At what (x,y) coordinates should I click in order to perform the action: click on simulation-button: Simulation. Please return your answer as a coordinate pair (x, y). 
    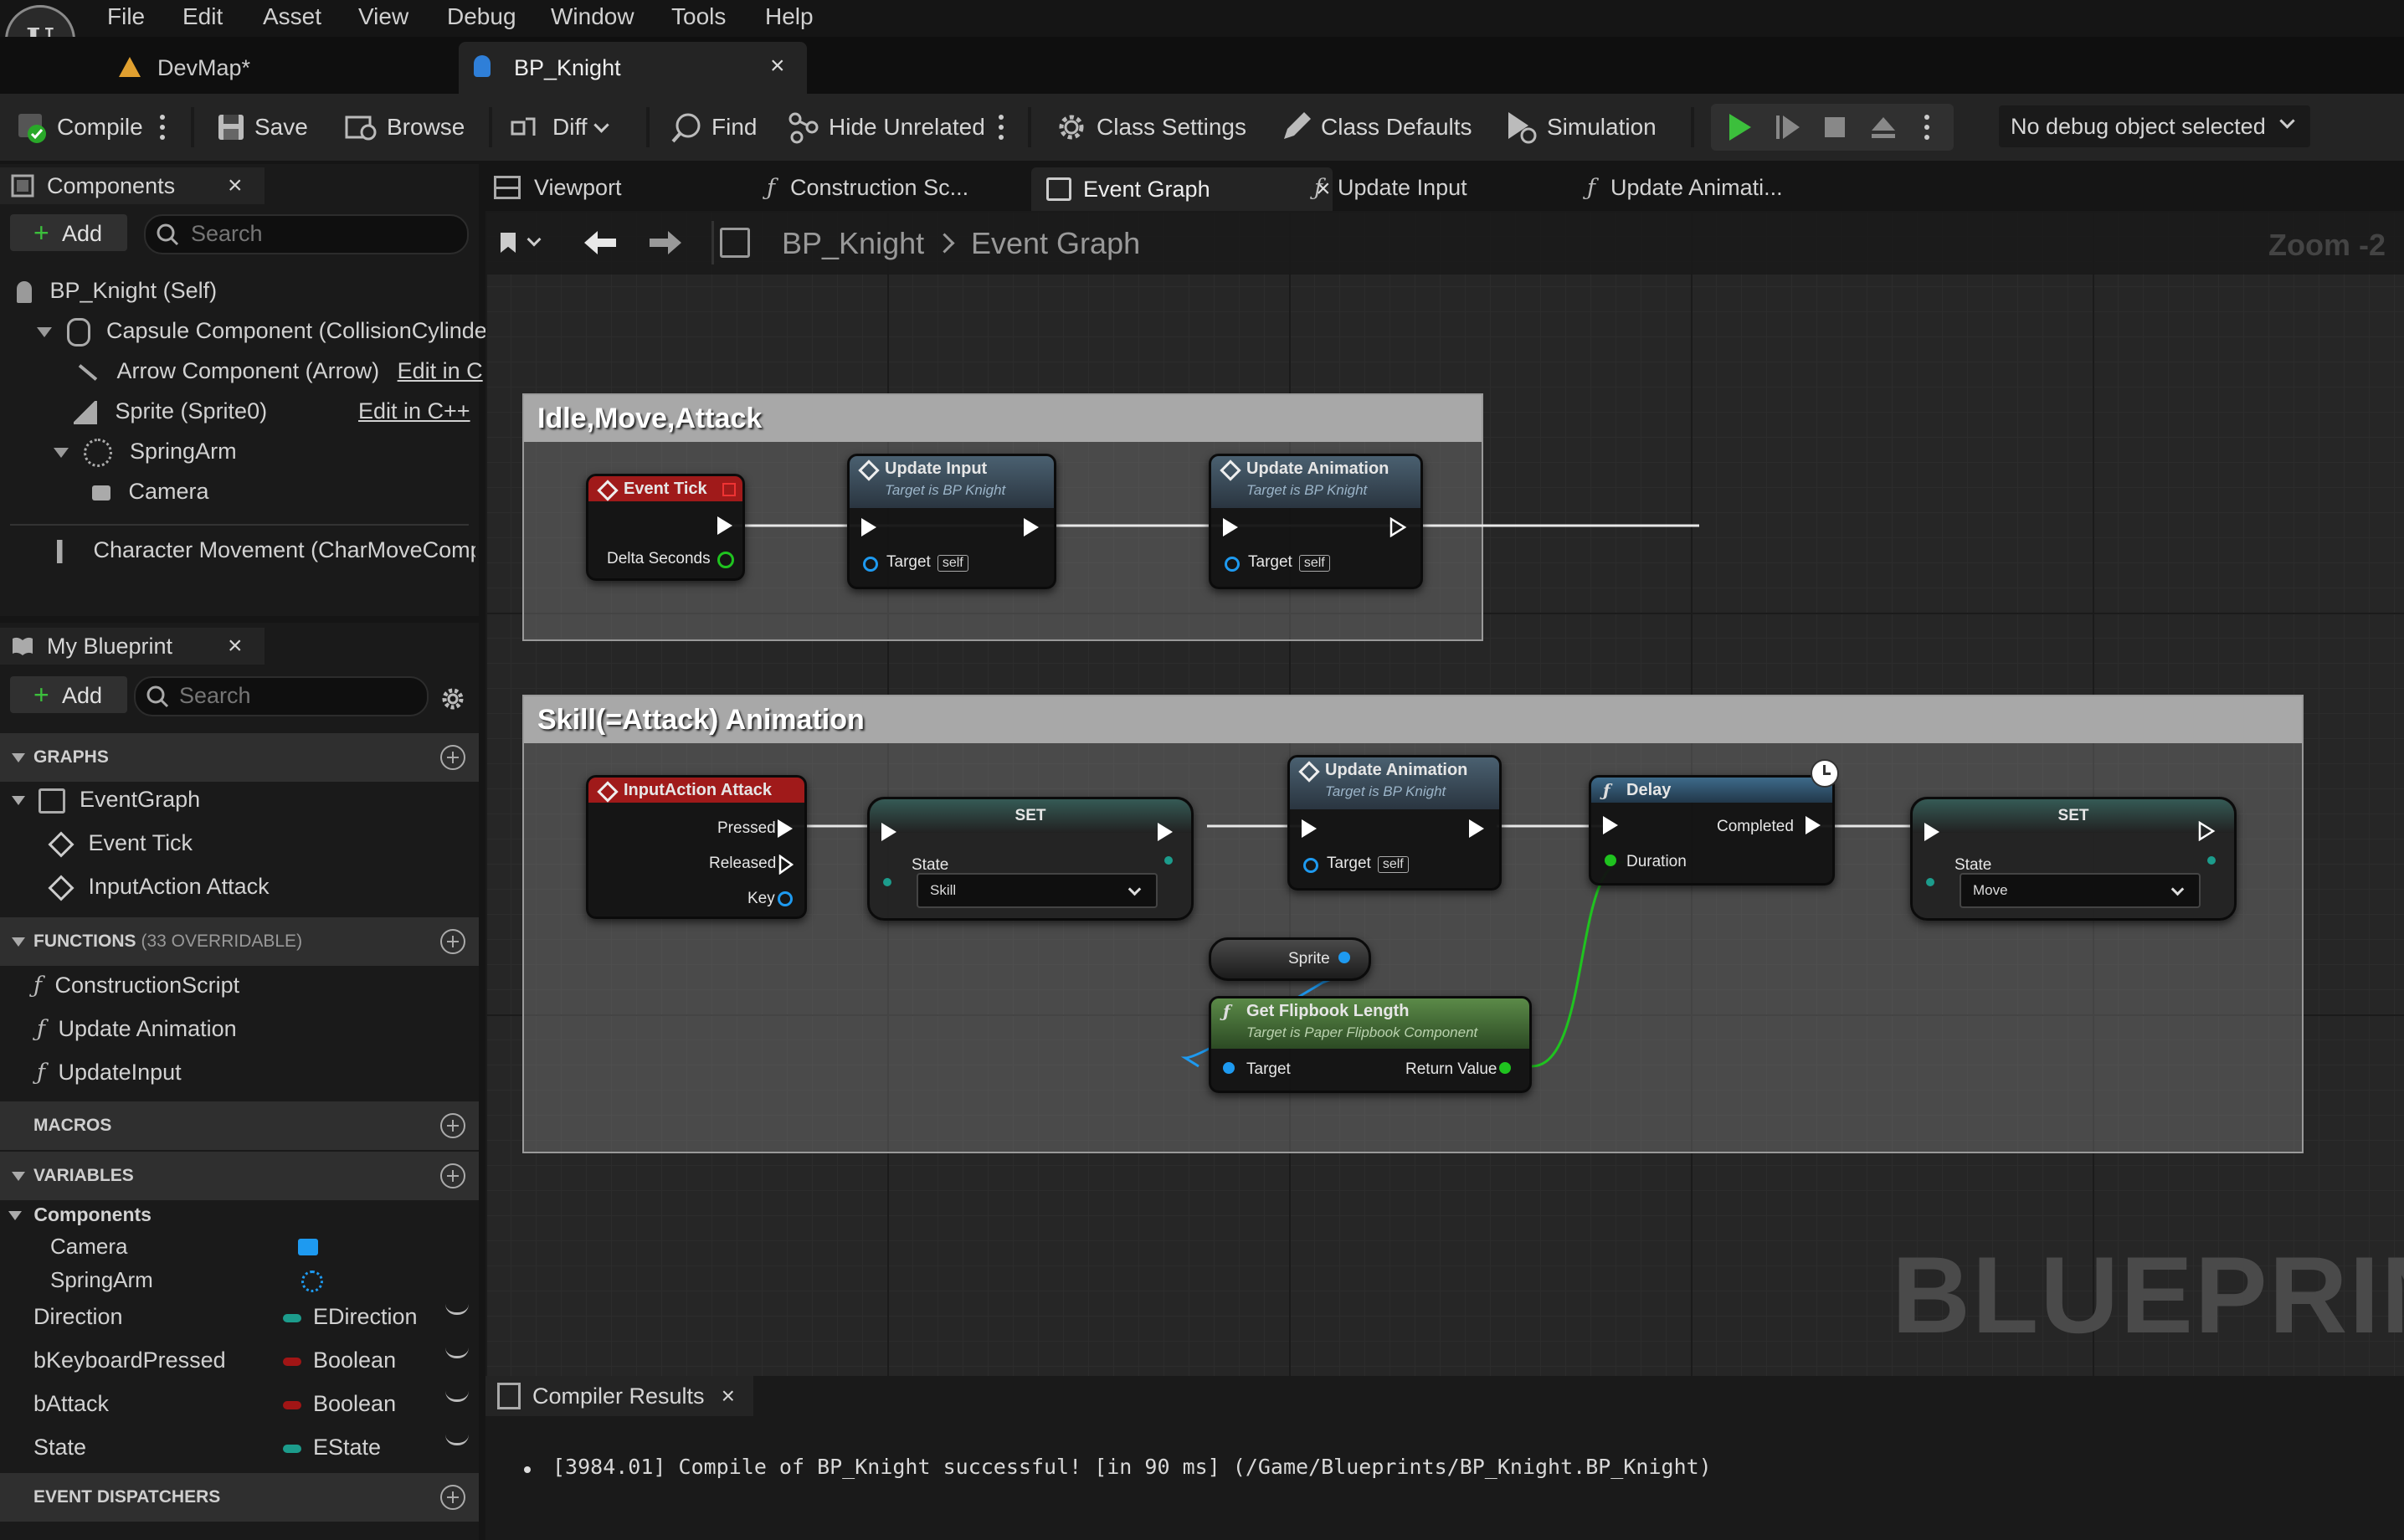
    Looking at the image, I should click on (1581, 127).